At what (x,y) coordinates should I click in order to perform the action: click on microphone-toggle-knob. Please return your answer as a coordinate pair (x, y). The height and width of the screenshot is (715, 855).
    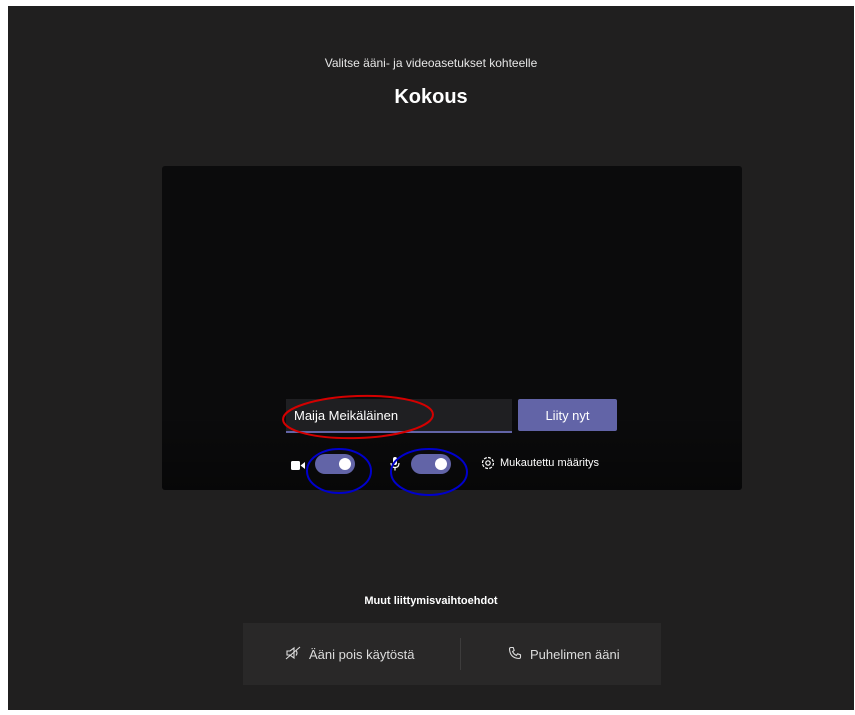
    Looking at the image, I should click on (441, 464).